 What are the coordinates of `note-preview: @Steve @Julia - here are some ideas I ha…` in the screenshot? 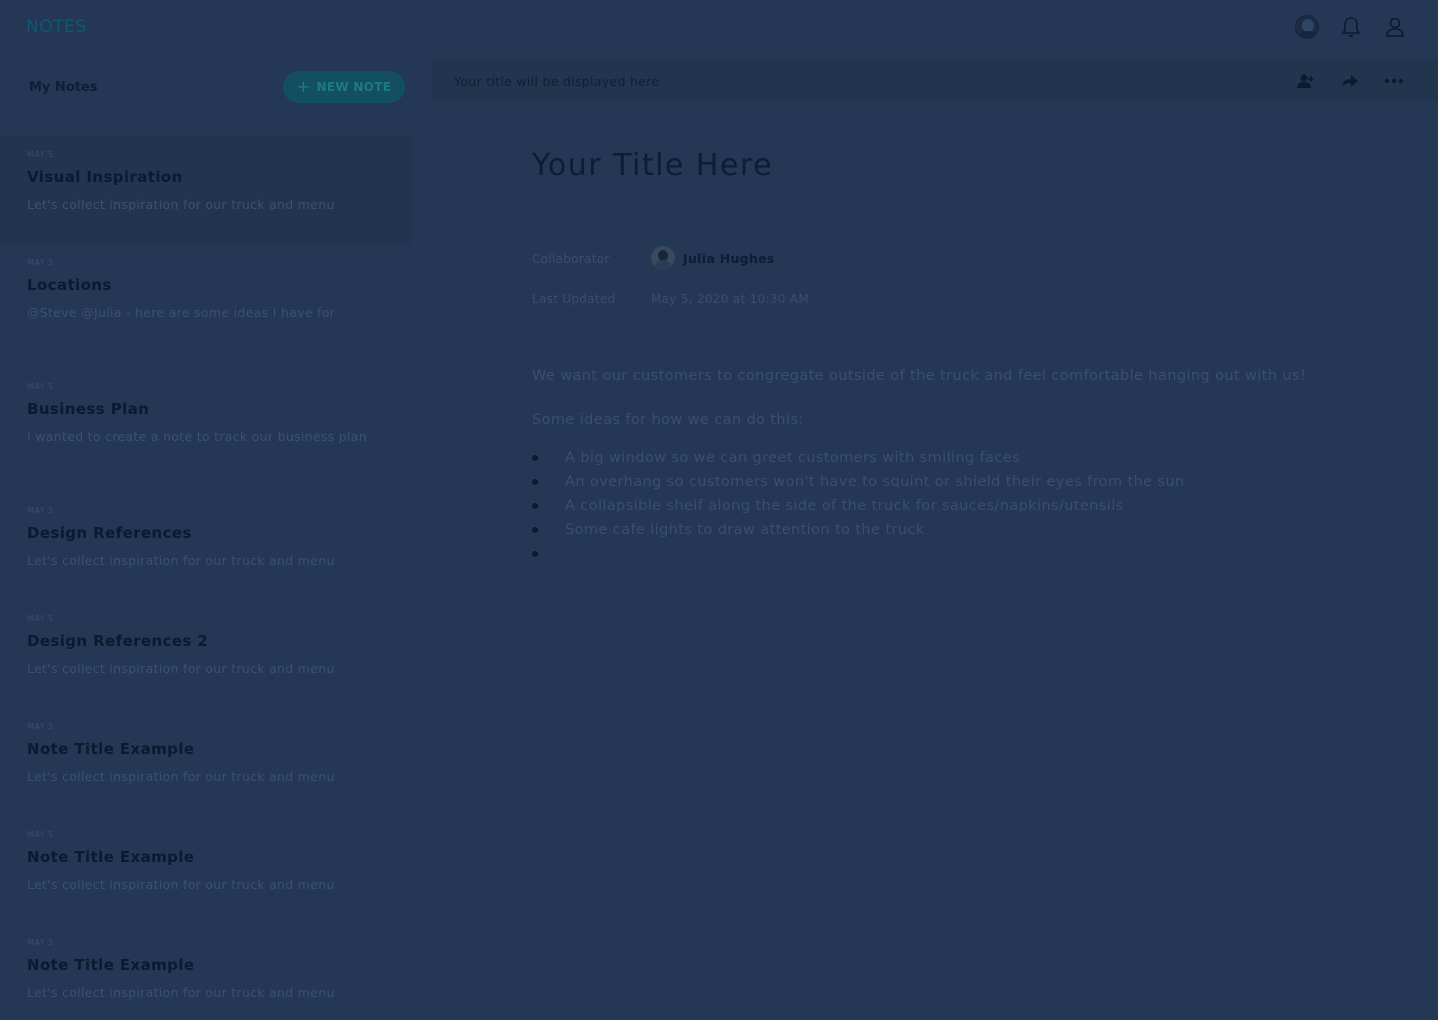 It's located at (181, 312).